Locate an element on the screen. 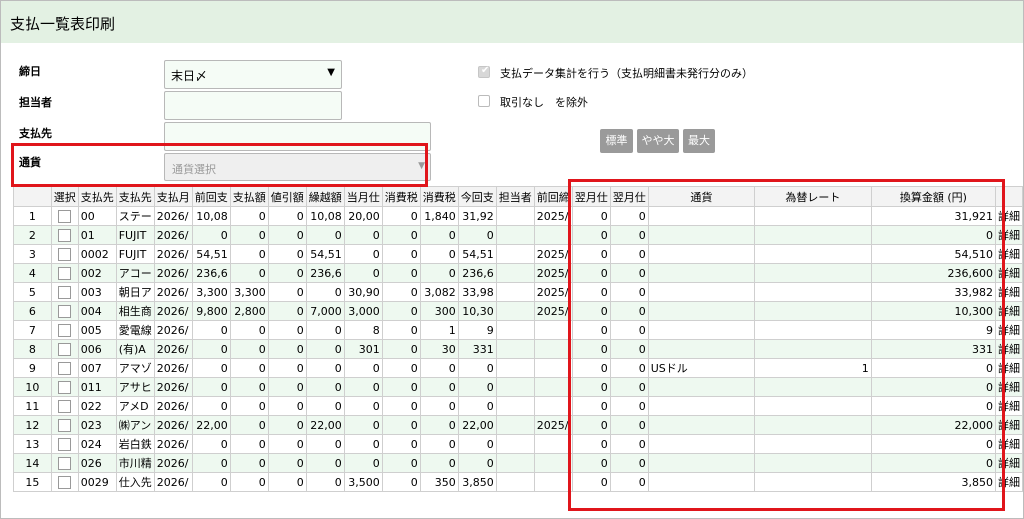  check-icon: ✔ is located at coordinates (485, 70).